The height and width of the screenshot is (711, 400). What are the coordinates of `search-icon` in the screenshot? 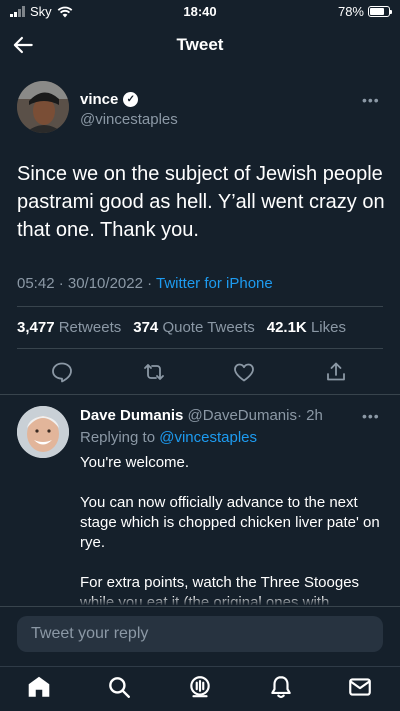 It's located at (119, 687).